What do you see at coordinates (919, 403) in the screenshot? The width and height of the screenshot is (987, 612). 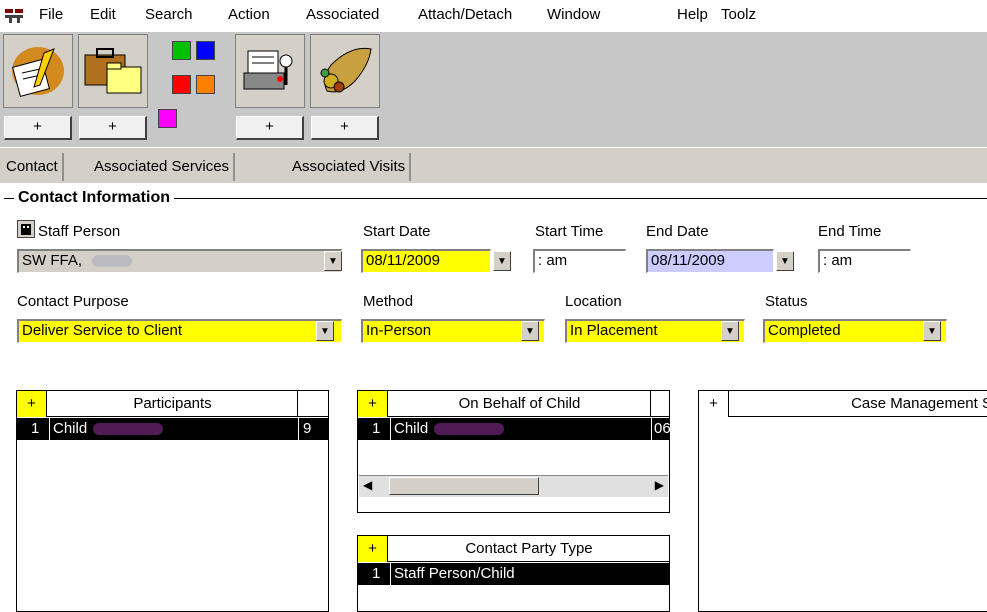 I see `case-management-column-header: Case Management S` at bounding box center [919, 403].